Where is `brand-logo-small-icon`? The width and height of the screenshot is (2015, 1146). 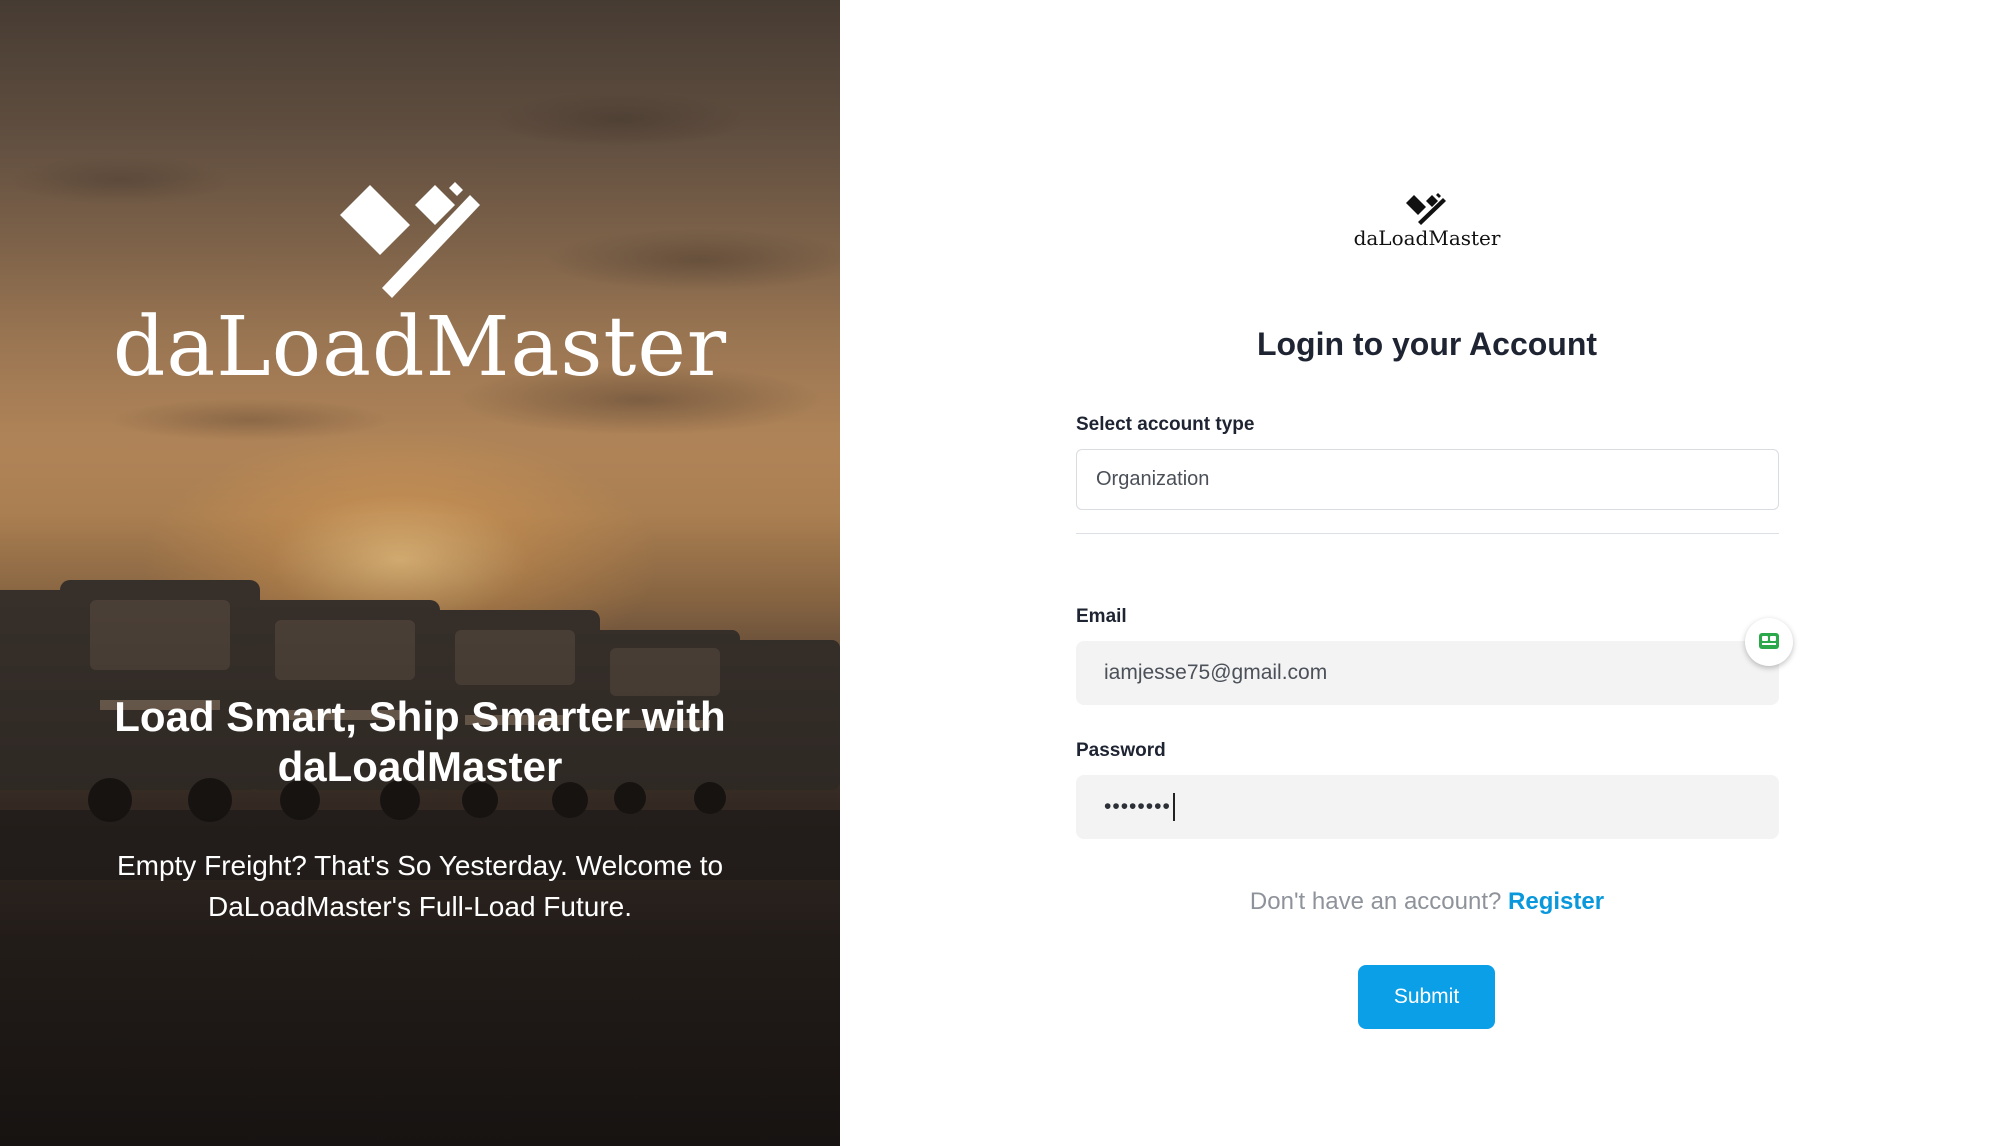
brand-logo-small-icon is located at coordinates (1426, 209).